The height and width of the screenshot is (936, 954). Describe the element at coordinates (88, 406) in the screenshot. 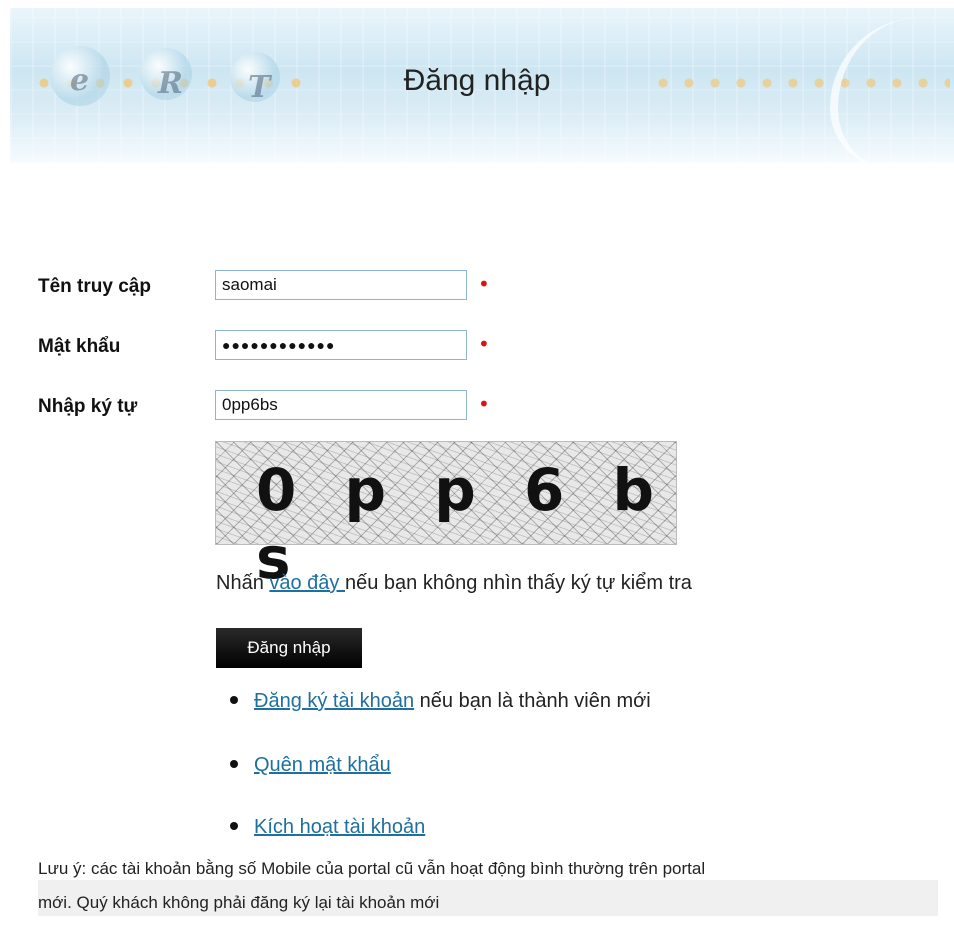

I see `captcha-label: Nhập ký tự` at that location.